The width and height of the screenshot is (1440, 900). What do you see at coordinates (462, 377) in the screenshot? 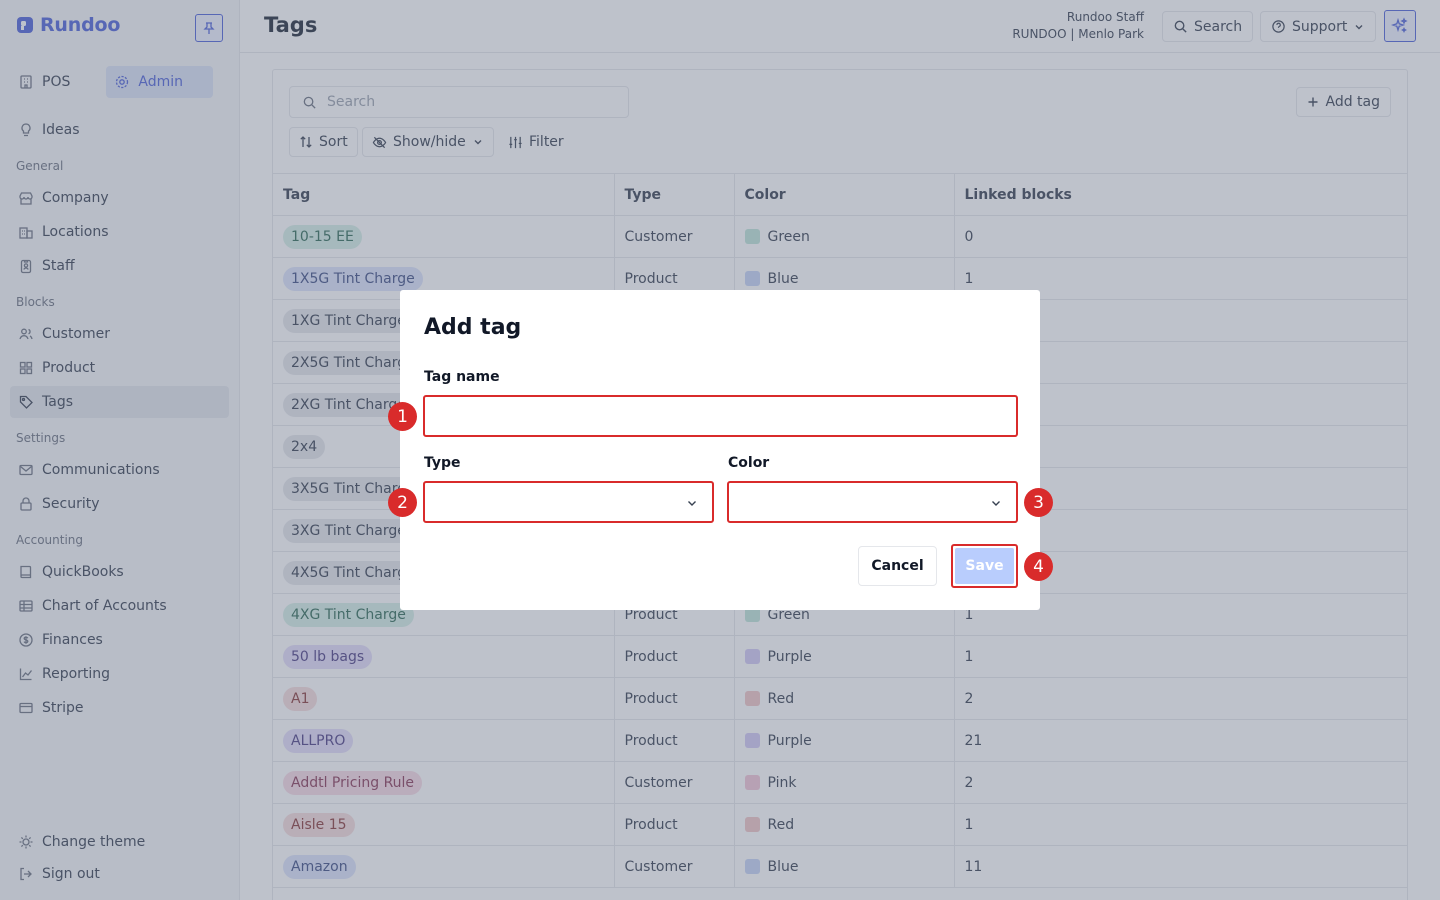
I see `tag-name-label: Tag name` at bounding box center [462, 377].